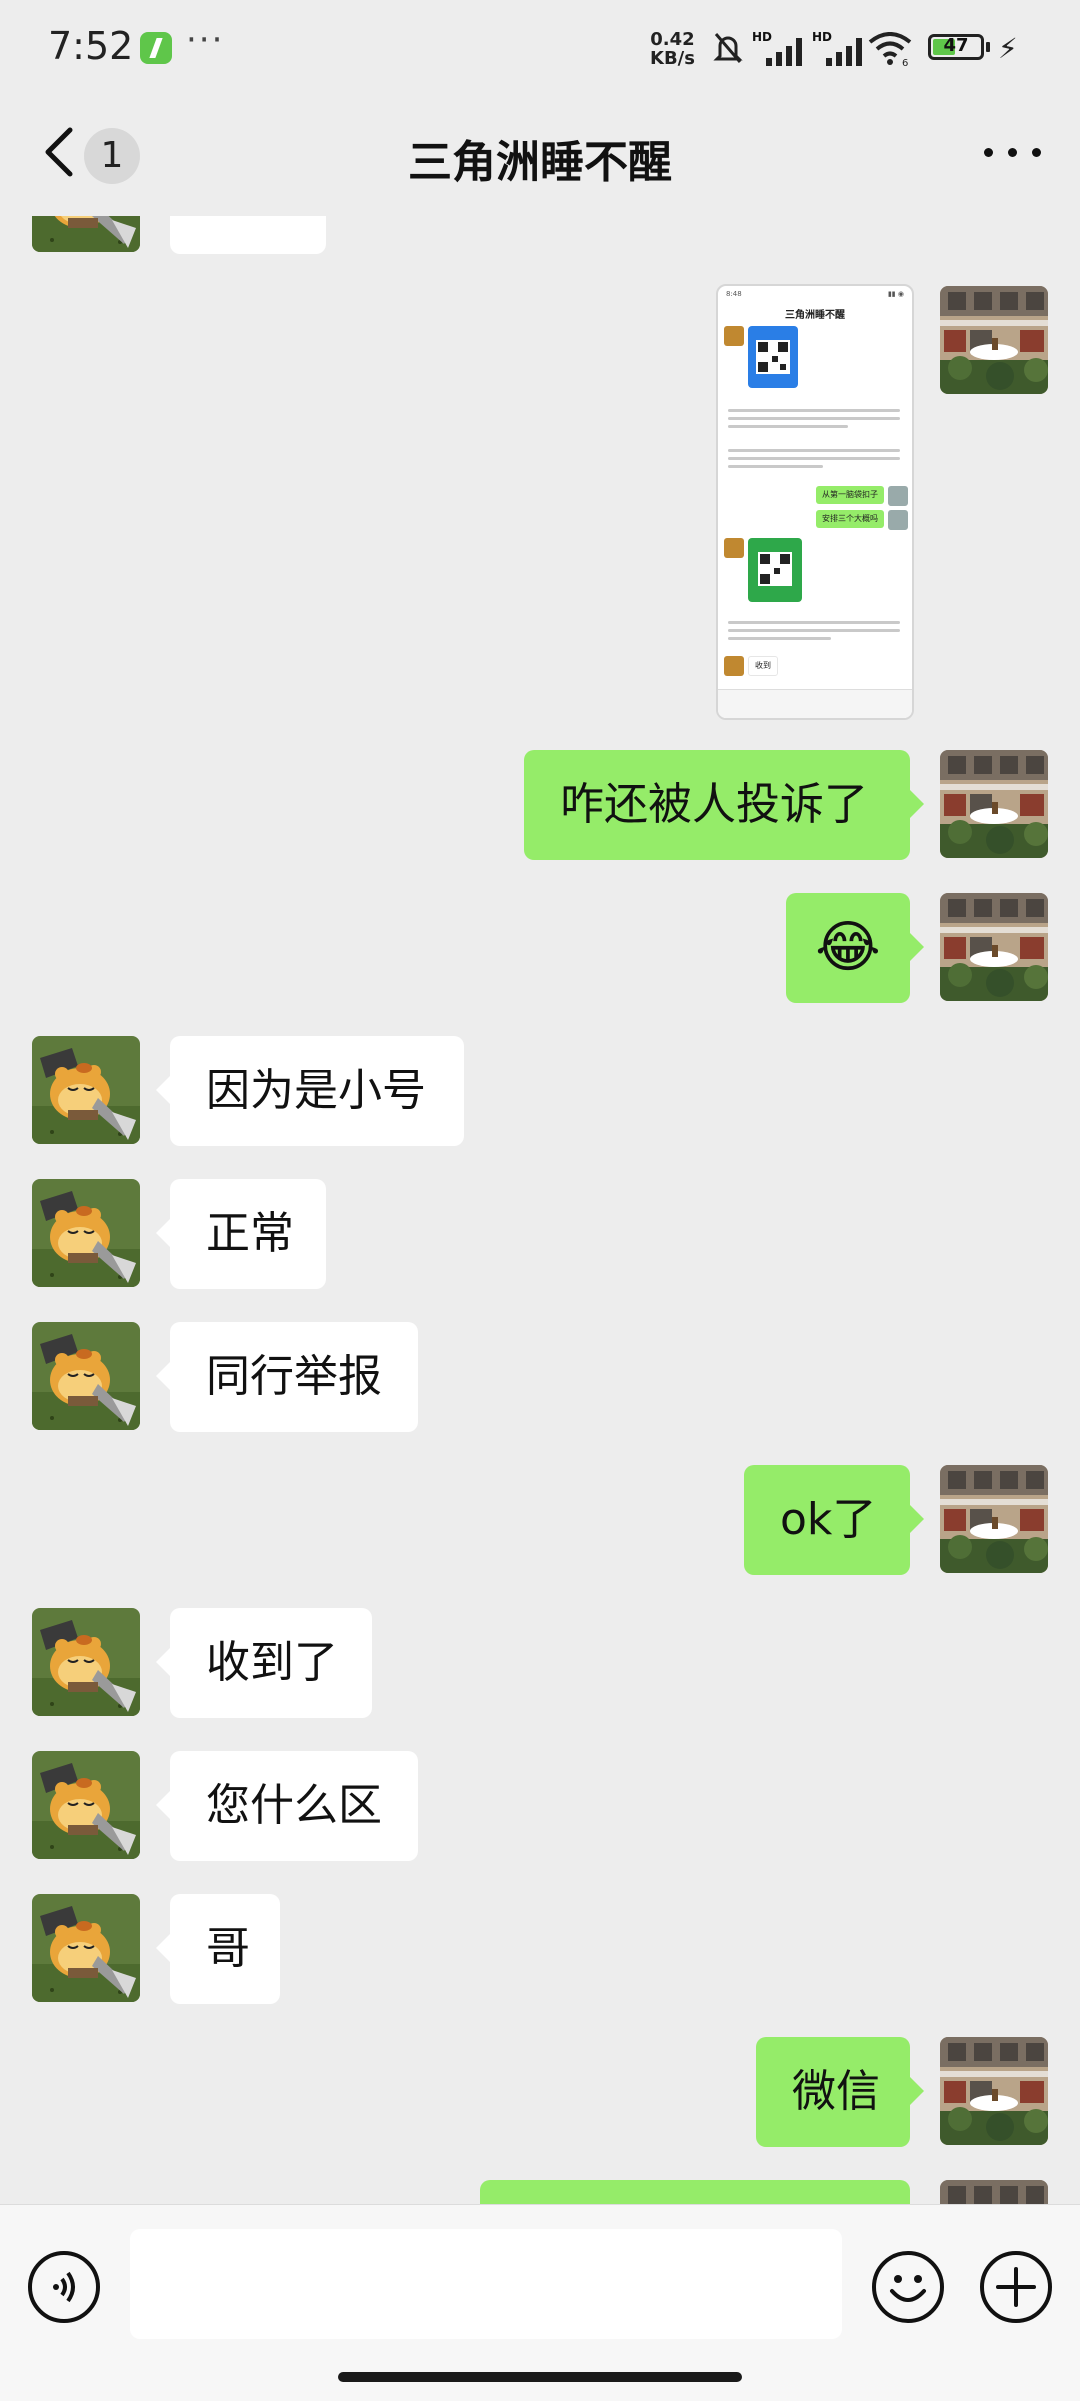  I want to click on charging-bolt-icon: ⚡, so click(1008, 48).